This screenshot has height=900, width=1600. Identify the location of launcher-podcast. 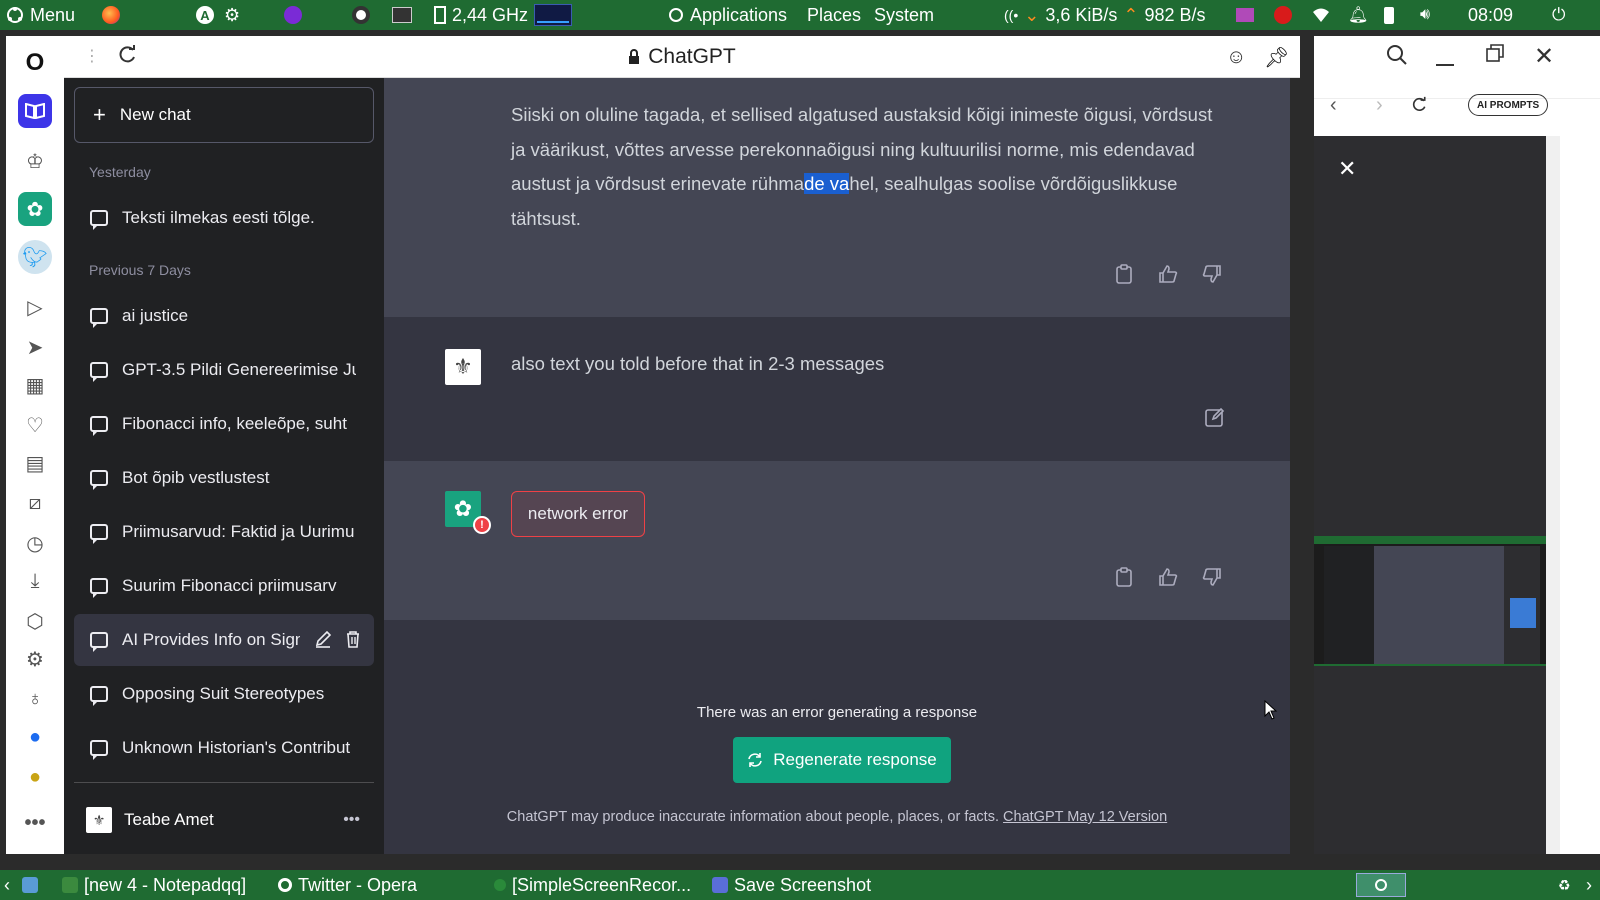
(293, 15).